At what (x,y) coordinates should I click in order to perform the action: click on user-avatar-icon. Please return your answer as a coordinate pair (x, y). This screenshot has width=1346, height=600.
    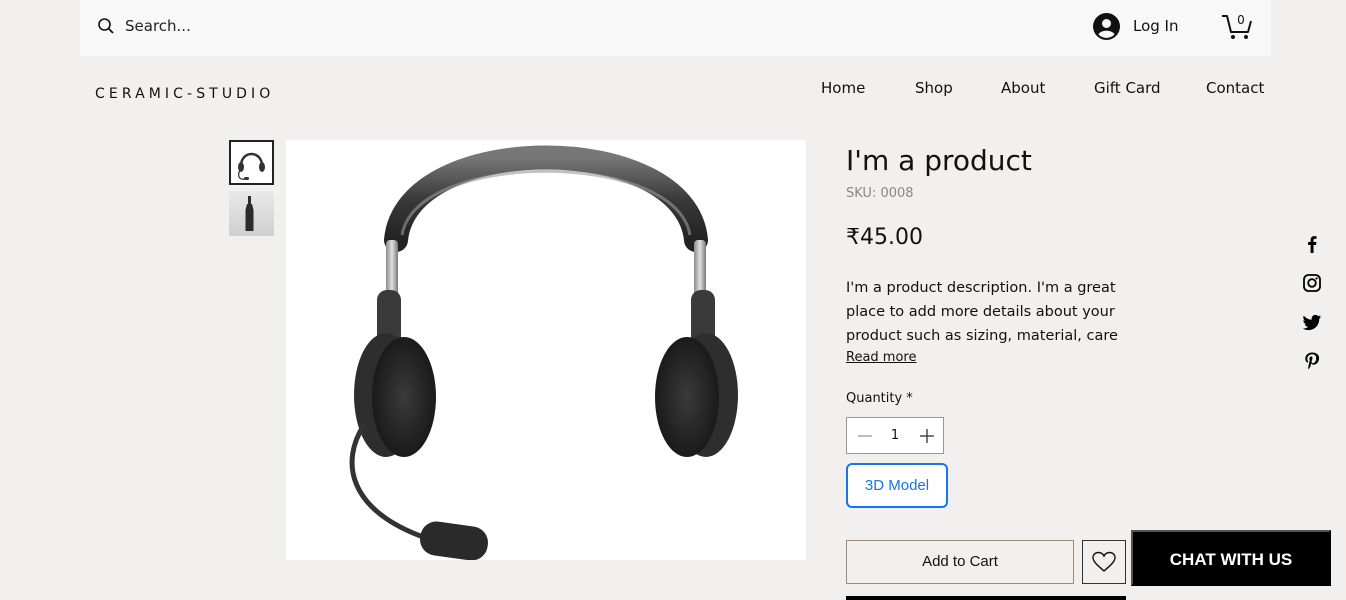
    Looking at the image, I should click on (1106, 26).